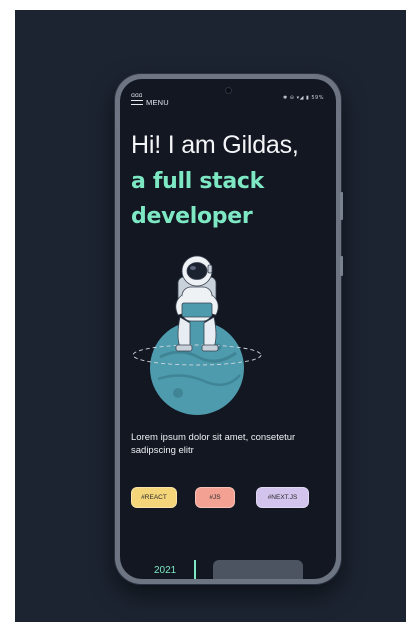  I want to click on planet-icon, so click(197, 368).